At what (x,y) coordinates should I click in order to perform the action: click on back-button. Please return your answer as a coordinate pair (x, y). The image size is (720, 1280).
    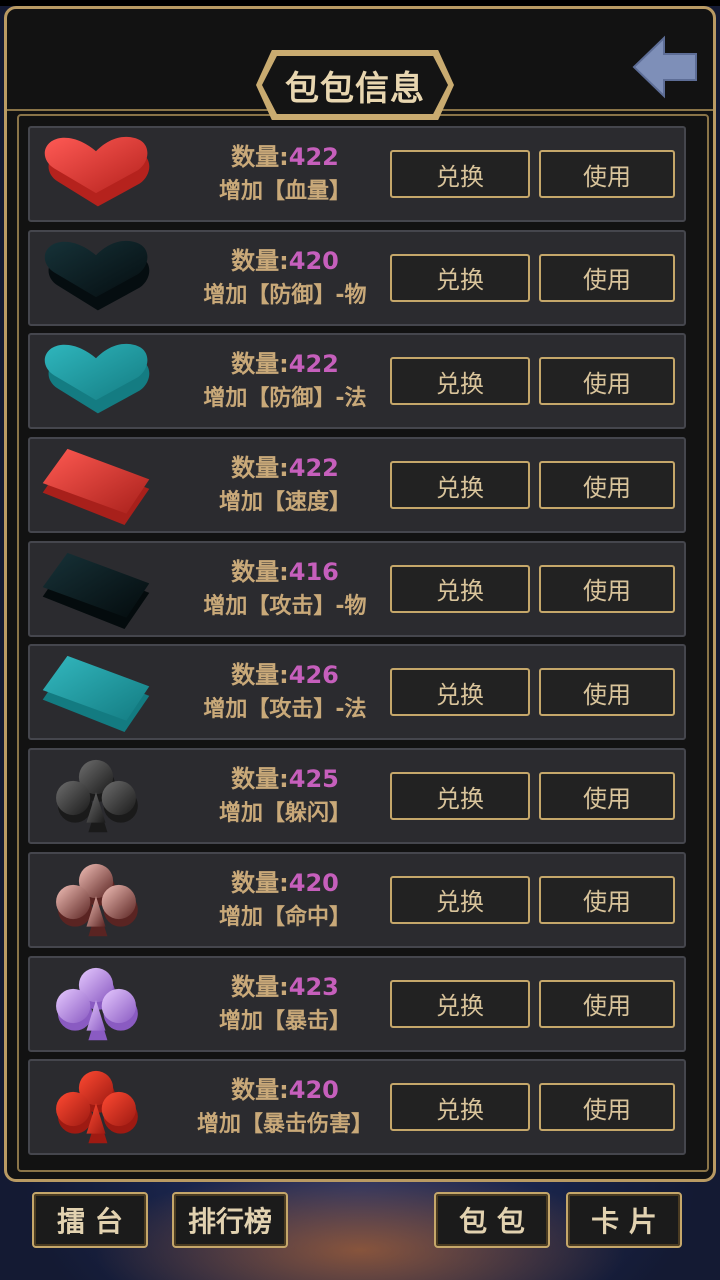
    Looking at the image, I should click on (665, 67).